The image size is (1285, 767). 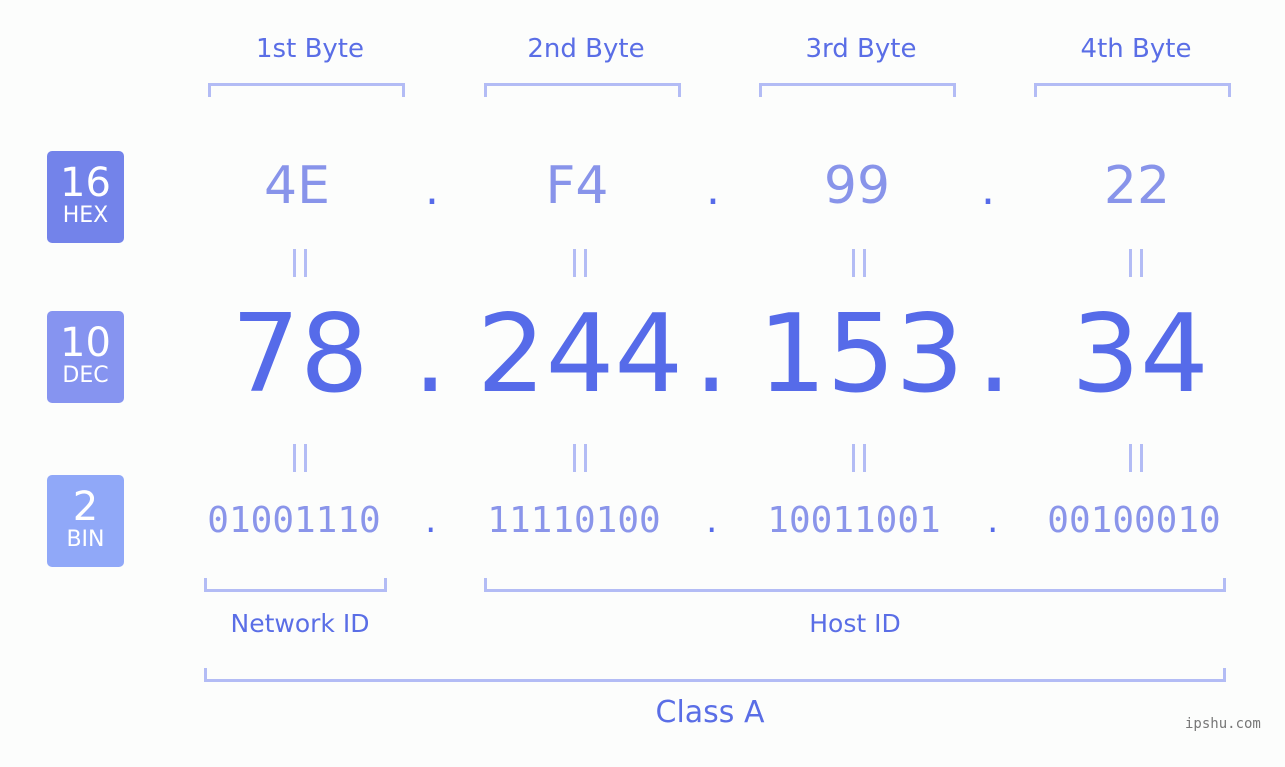 What do you see at coordinates (300, 354) in the screenshot?
I see `dec-octet-1: 78` at bounding box center [300, 354].